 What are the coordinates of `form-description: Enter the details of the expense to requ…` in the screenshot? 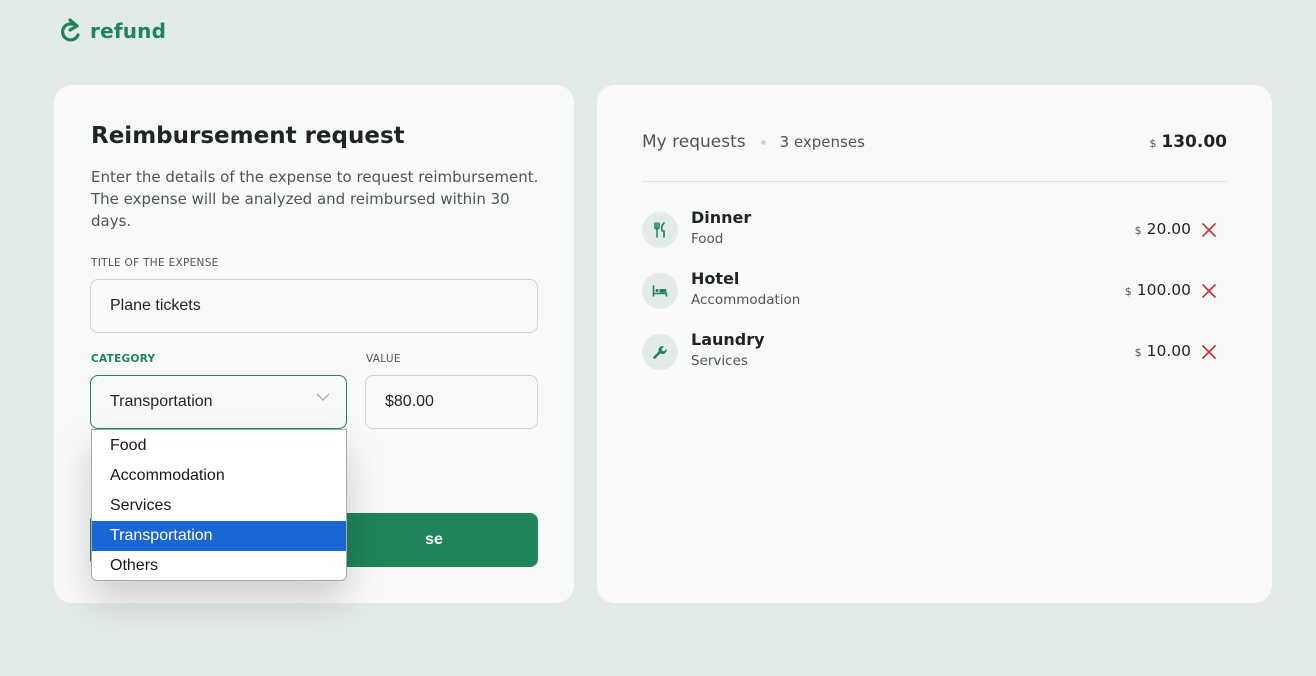 It's located at (315, 199).